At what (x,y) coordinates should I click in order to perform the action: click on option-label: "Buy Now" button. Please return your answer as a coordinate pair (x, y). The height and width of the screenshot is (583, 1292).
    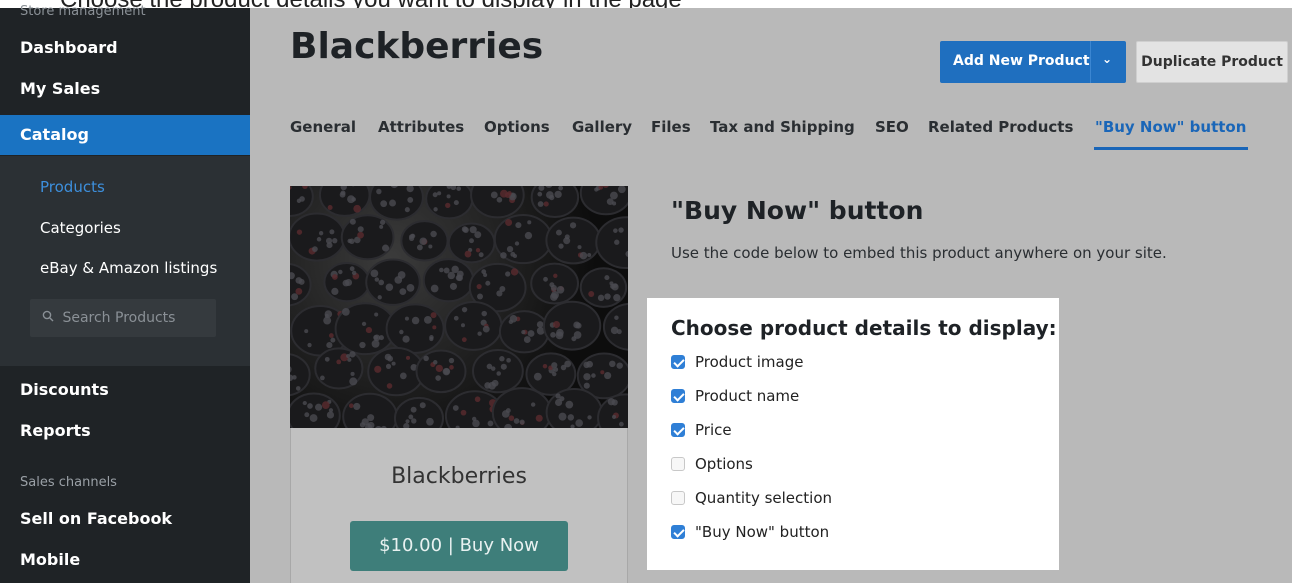
    Looking at the image, I should click on (762, 532).